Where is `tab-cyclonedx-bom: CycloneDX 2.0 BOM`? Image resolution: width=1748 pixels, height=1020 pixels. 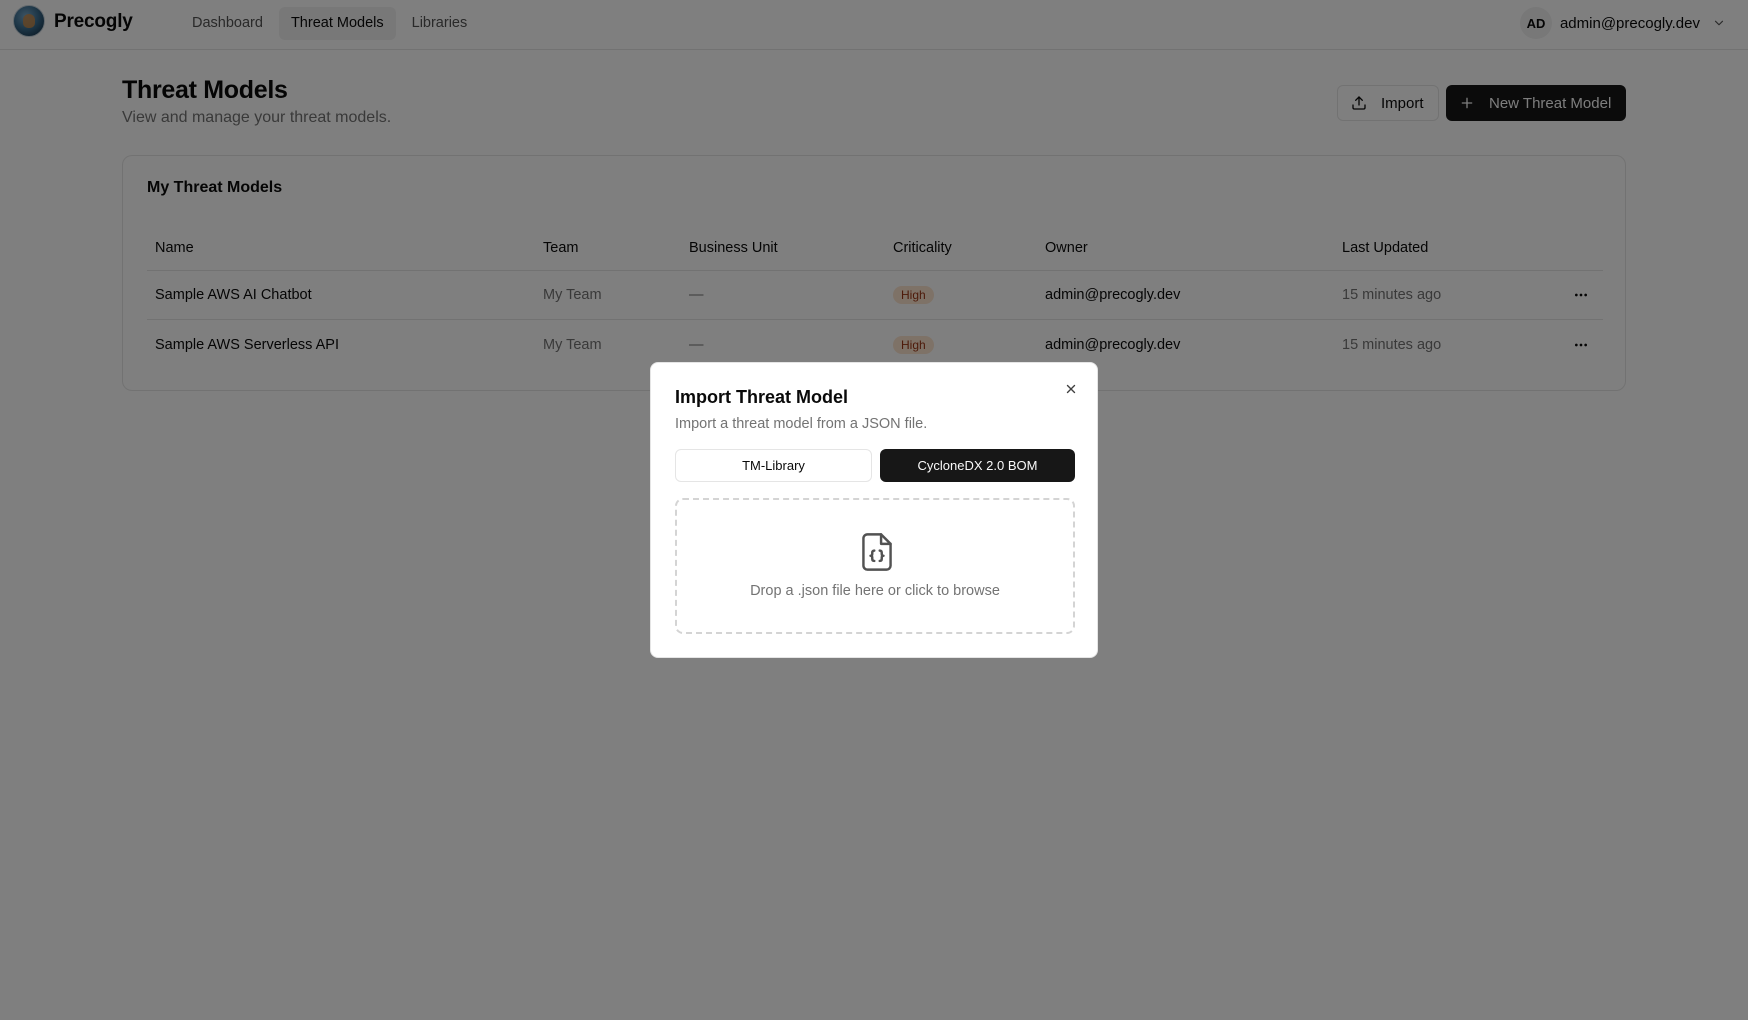
tab-cyclonedx-bom: CycloneDX 2.0 BOM is located at coordinates (977, 465).